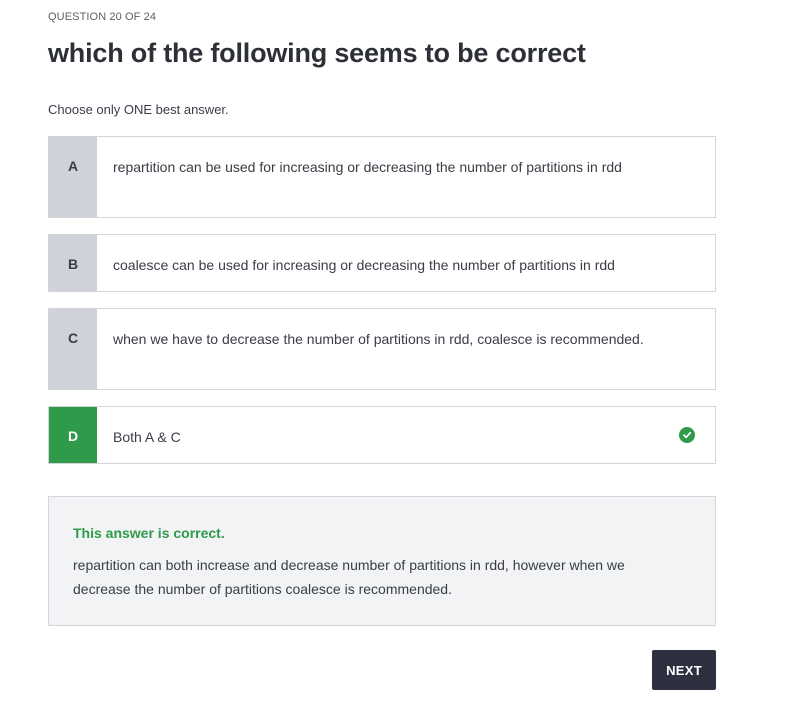 This screenshot has width=788, height=723. I want to click on instruction-text: Choose only ONE best answer., so click(138, 109).